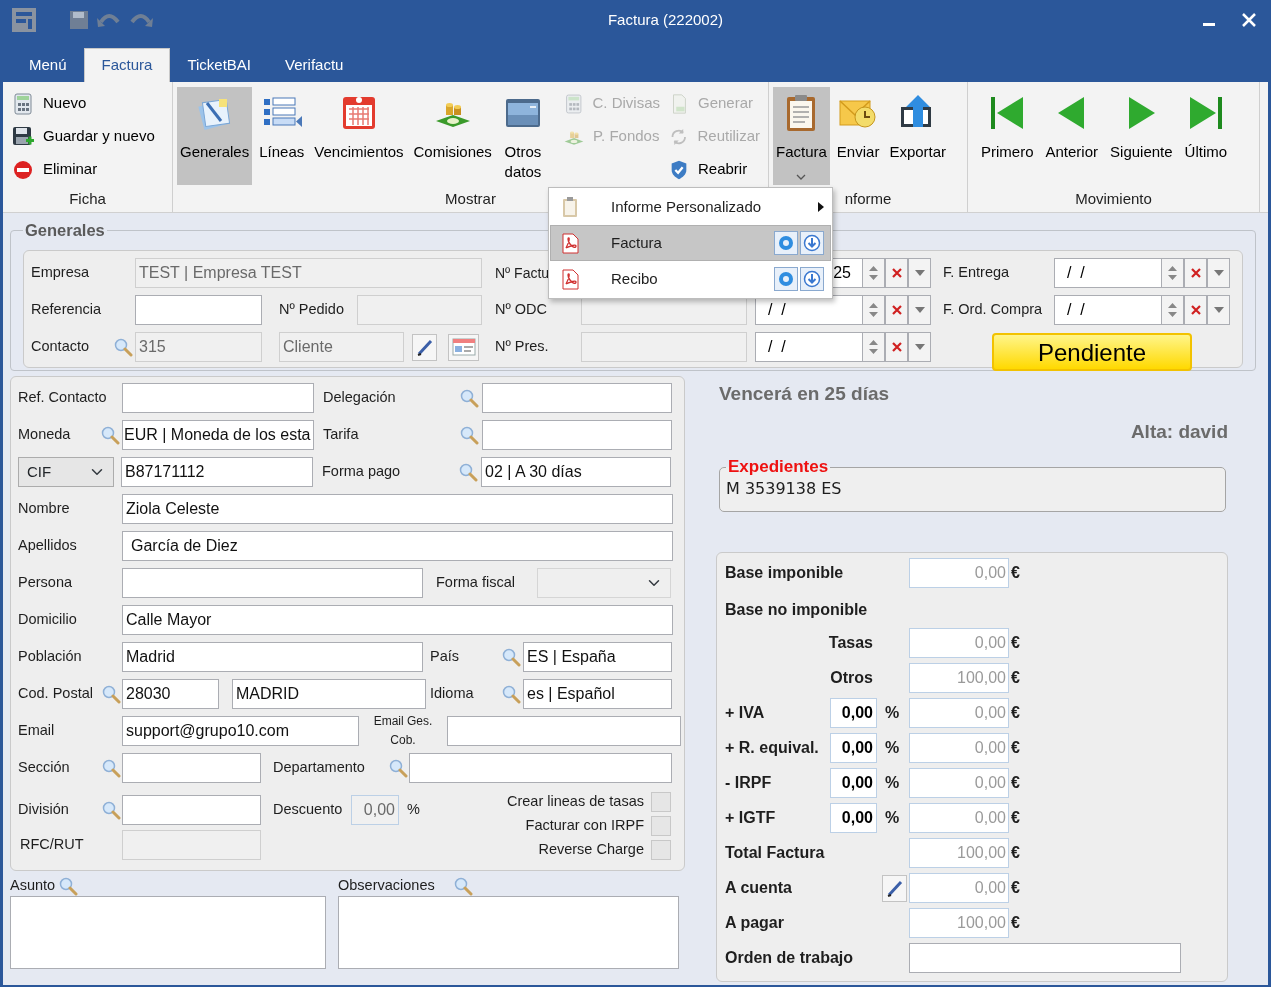 Image resolution: width=1271 pixels, height=987 pixels. Describe the element at coordinates (314, 65) in the screenshot. I see `ribbon-tab: Verifactu` at that location.